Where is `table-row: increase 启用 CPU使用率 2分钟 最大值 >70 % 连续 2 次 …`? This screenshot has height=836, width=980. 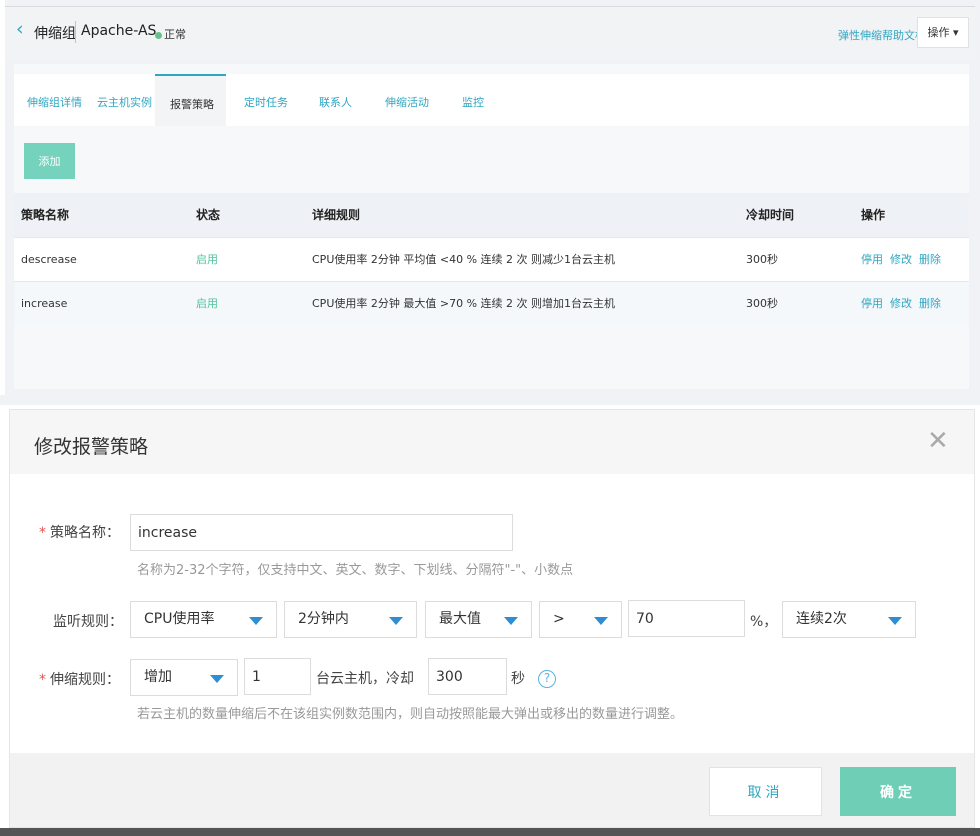 table-row: increase 启用 CPU使用率 2分钟 最大值 >70 % 连续 2 次 … is located at coordinates (491, 303).